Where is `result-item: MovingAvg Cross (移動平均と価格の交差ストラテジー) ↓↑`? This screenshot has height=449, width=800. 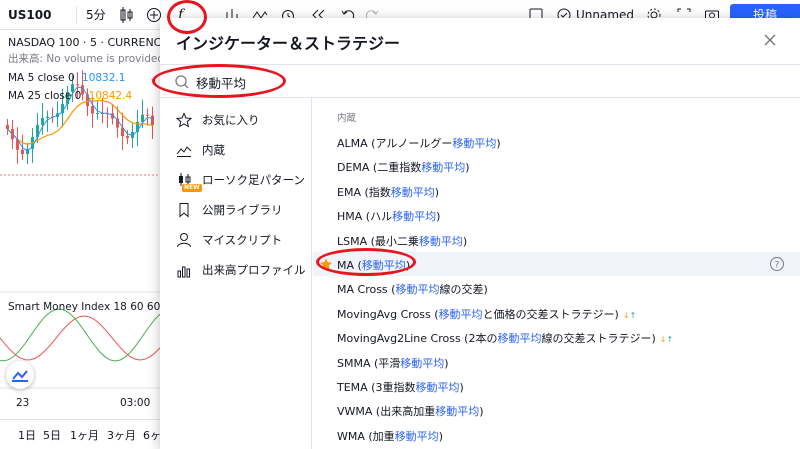
result-item: MovingAvg Cross (移動平均と価格の交差ストラテジー) ↓↑ is located at coordinates (556, 313).